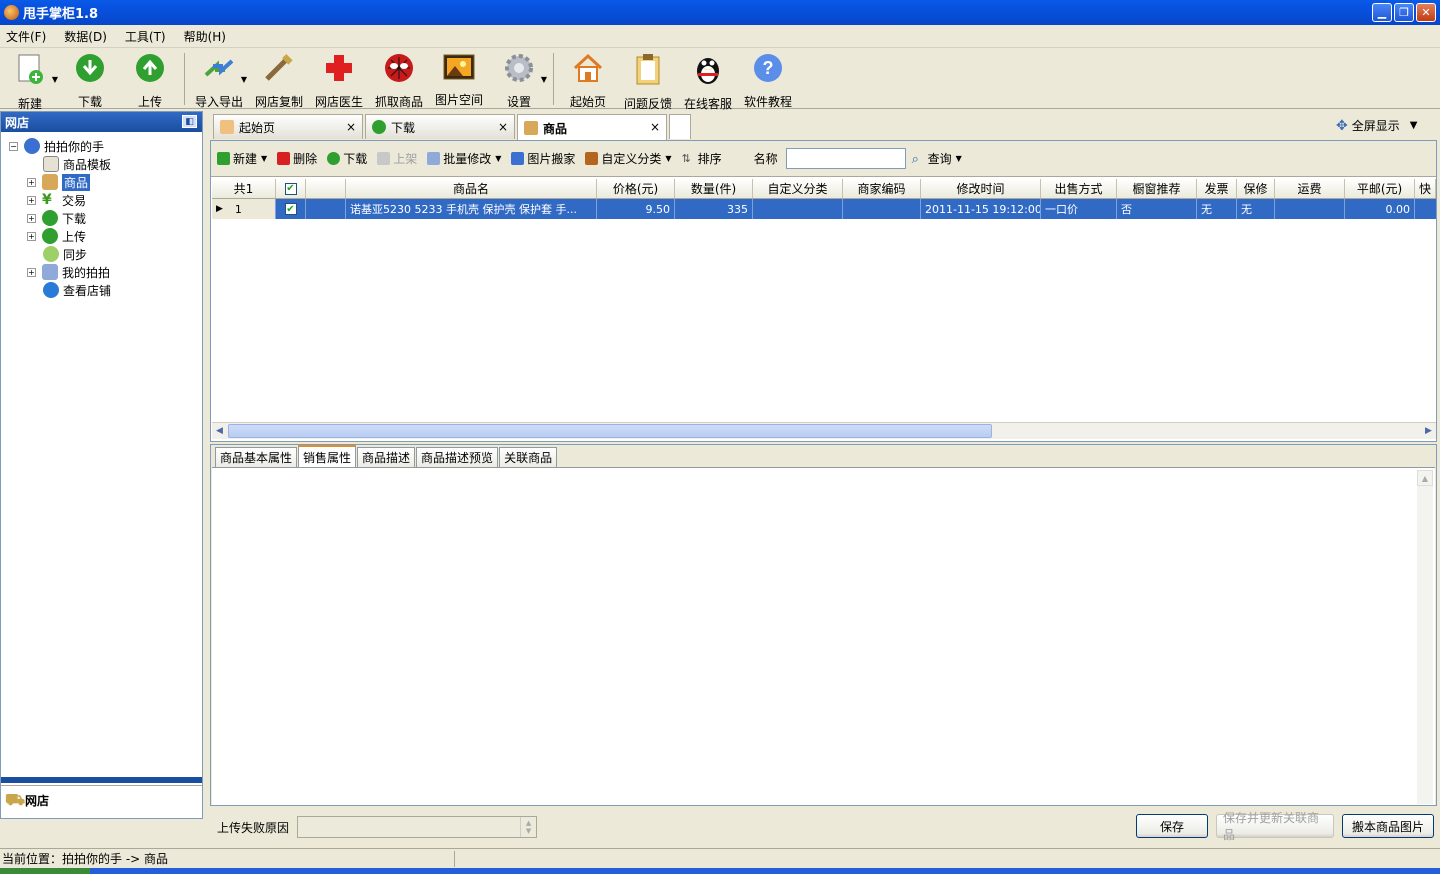  Describe the element at coordinates (1425, 637) in the screenshot. I see `vertical-scrollbar: ▲` at that location.